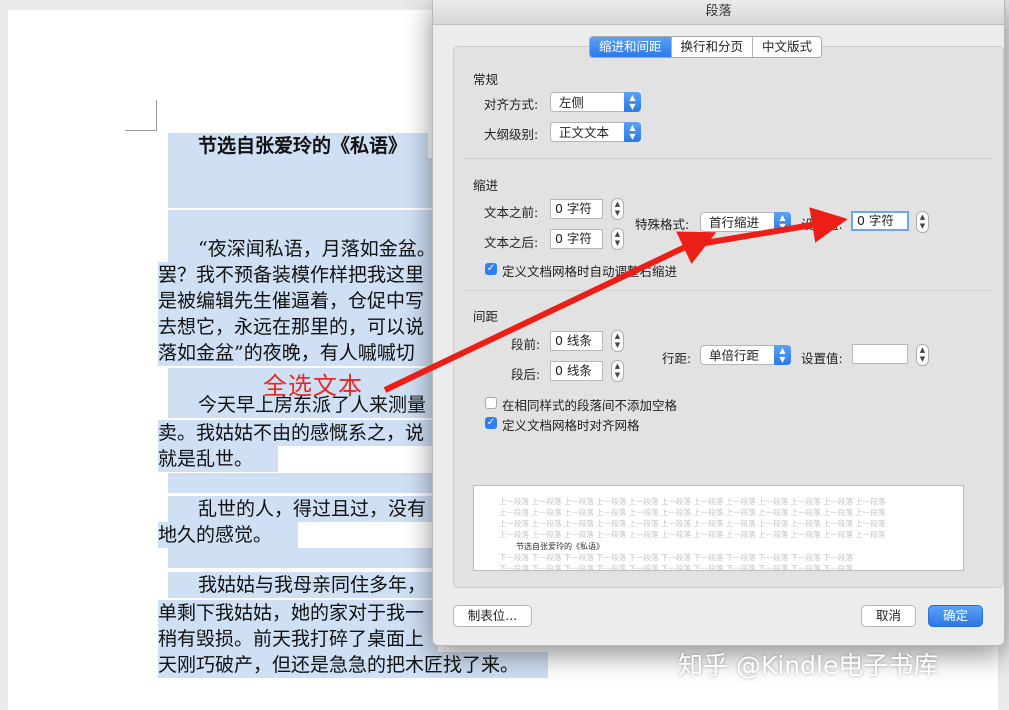 The image size is (1009, 710). Describe the element at coordinates (511, 212) in the screenshot. I see `indent-before-label: 文本之前:` at that location.